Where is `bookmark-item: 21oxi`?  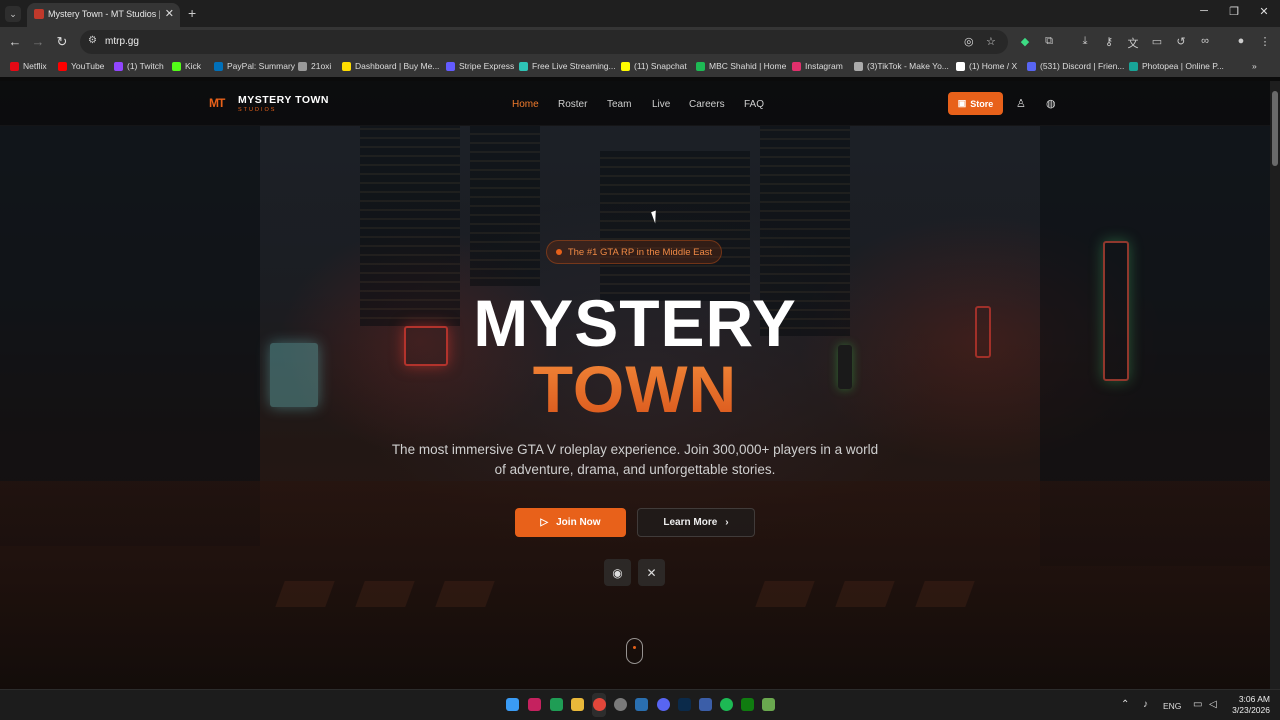
bookmark-item: 21oxi is located at coordinates (314, 66).